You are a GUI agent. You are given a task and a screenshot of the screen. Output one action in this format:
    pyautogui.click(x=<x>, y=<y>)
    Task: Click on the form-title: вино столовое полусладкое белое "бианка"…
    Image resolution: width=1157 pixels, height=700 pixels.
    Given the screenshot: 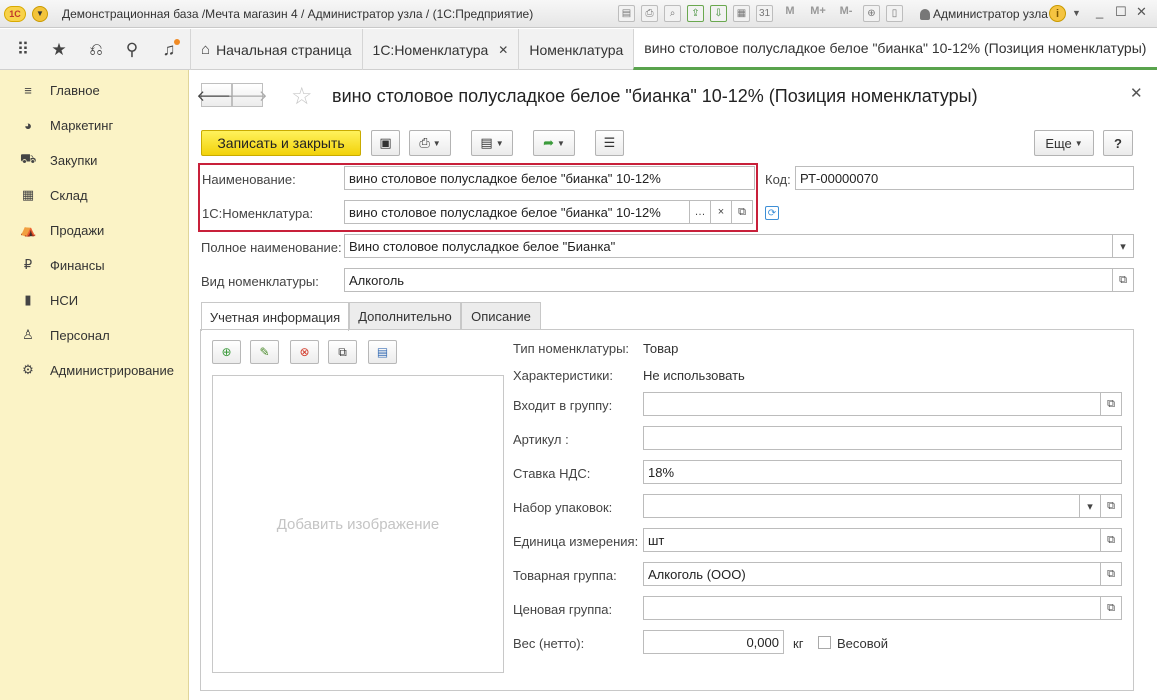 What is the action you would take?
    pyautogui.click(x=655, y=96)
    